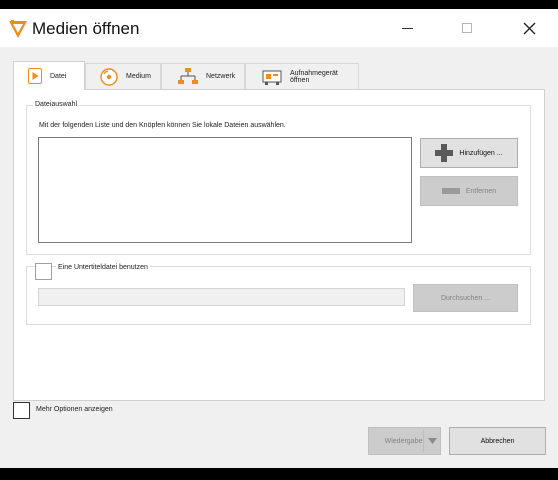 Image resolution: width=558 pixels, height=480 pixels. I want to click on minimize-icon, so click(407, 28).